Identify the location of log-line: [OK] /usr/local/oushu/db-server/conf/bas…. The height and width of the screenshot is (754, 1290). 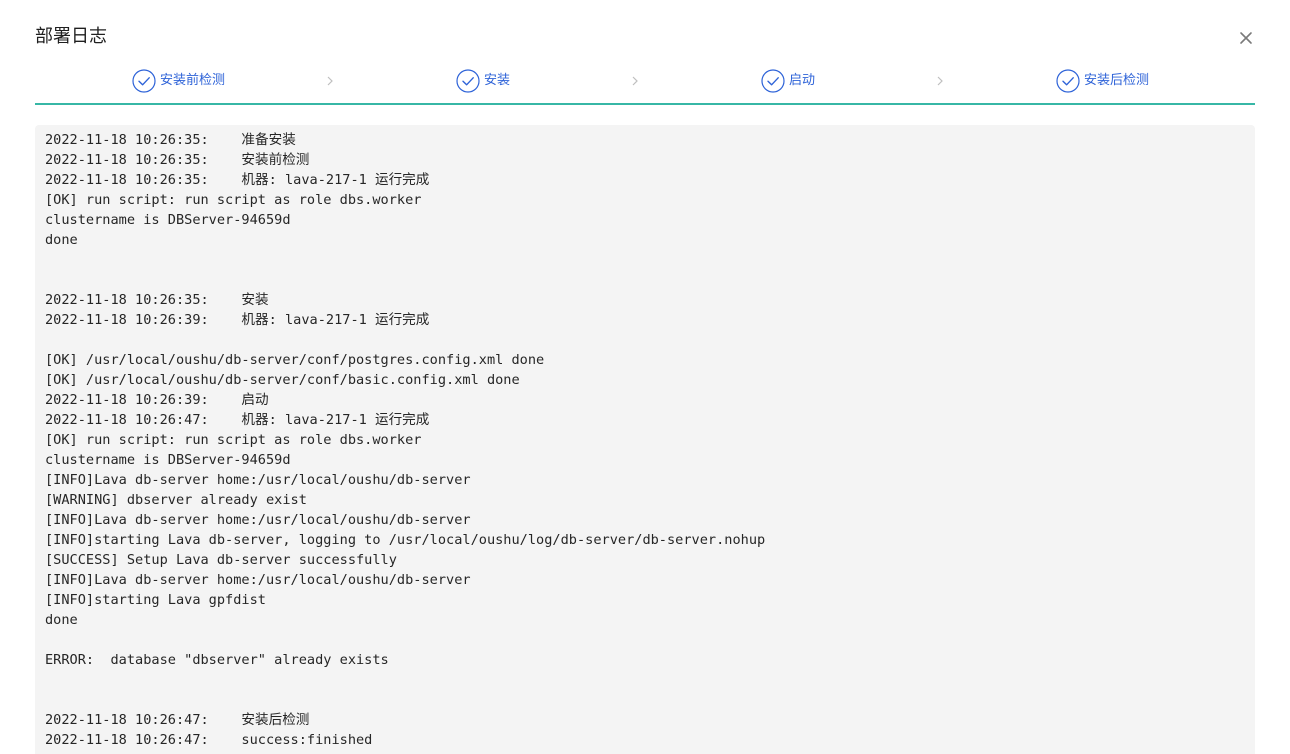
(282, 380).